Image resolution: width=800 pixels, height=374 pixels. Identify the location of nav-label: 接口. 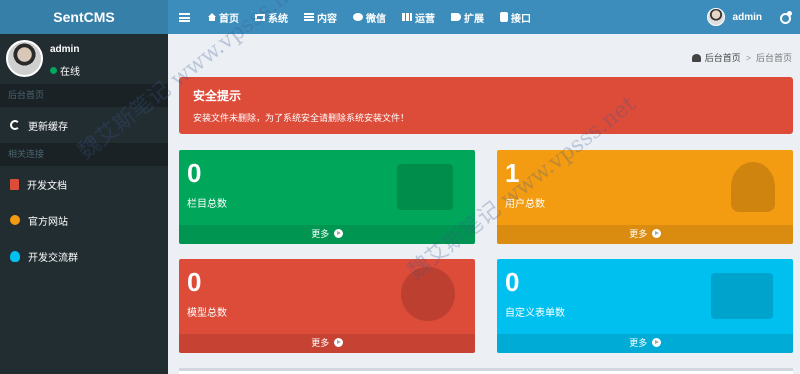
(521, 19).